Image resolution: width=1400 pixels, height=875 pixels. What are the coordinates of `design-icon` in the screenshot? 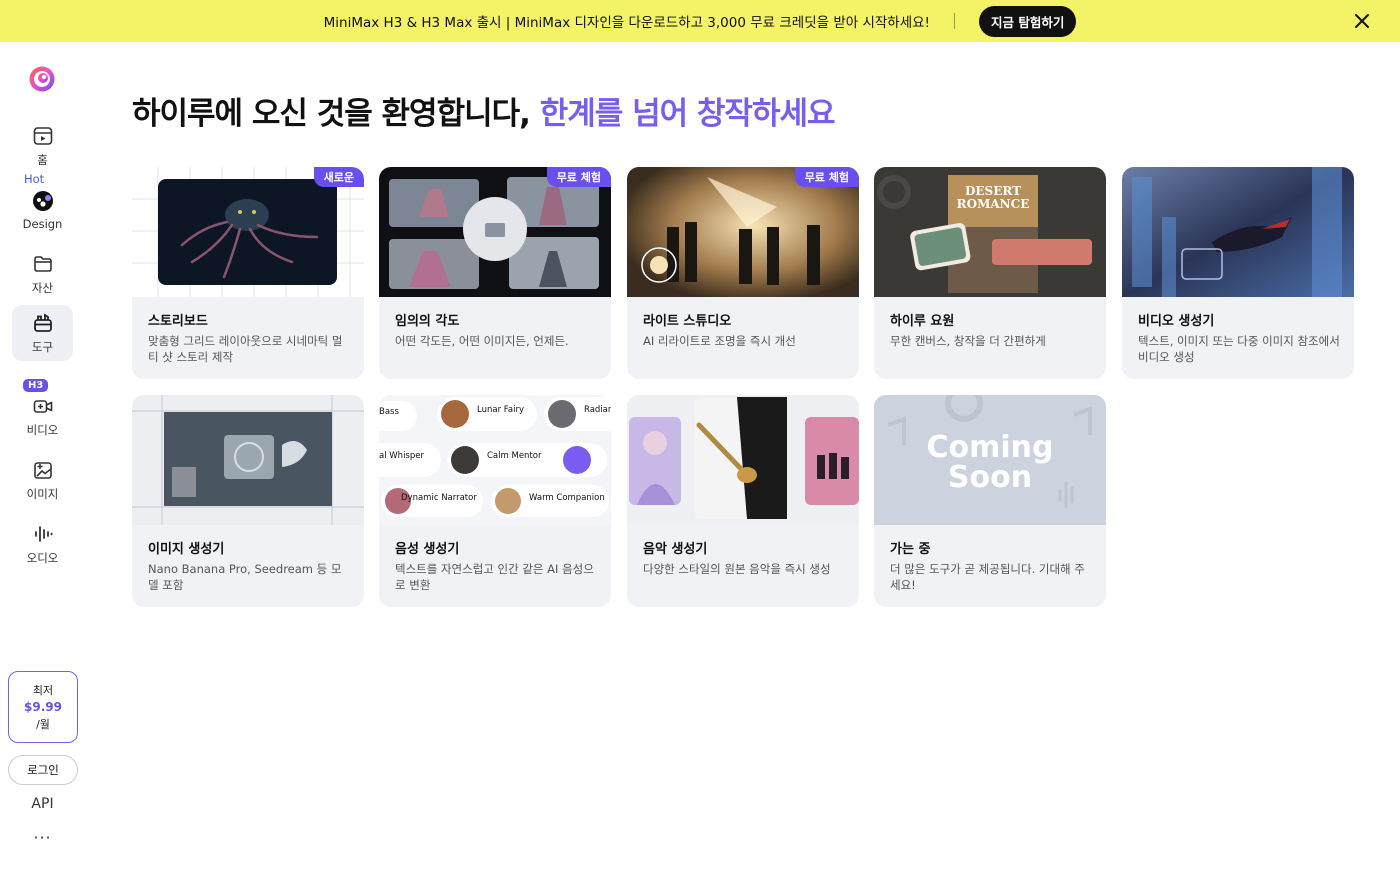 It's located at (42, 200).